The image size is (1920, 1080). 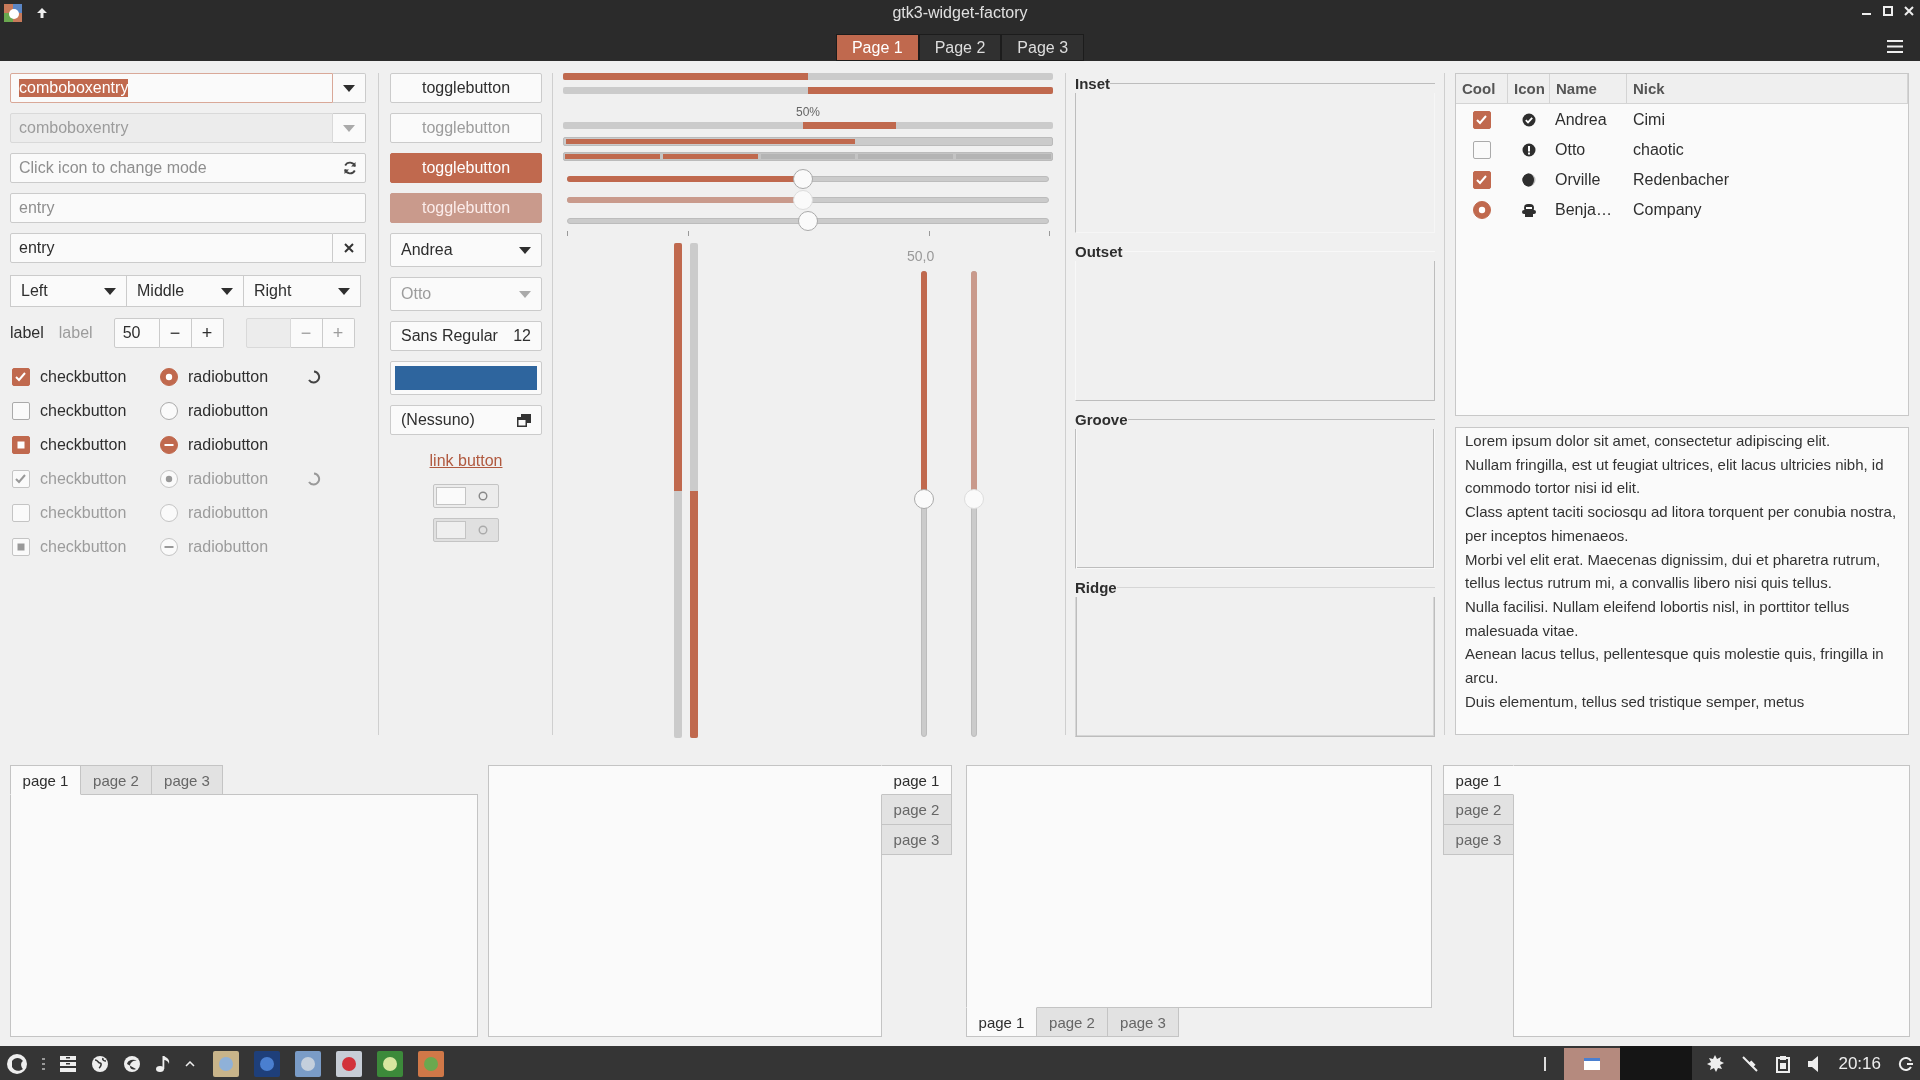 I want to click on up-arrow-icon, so click(x=42, y=13).